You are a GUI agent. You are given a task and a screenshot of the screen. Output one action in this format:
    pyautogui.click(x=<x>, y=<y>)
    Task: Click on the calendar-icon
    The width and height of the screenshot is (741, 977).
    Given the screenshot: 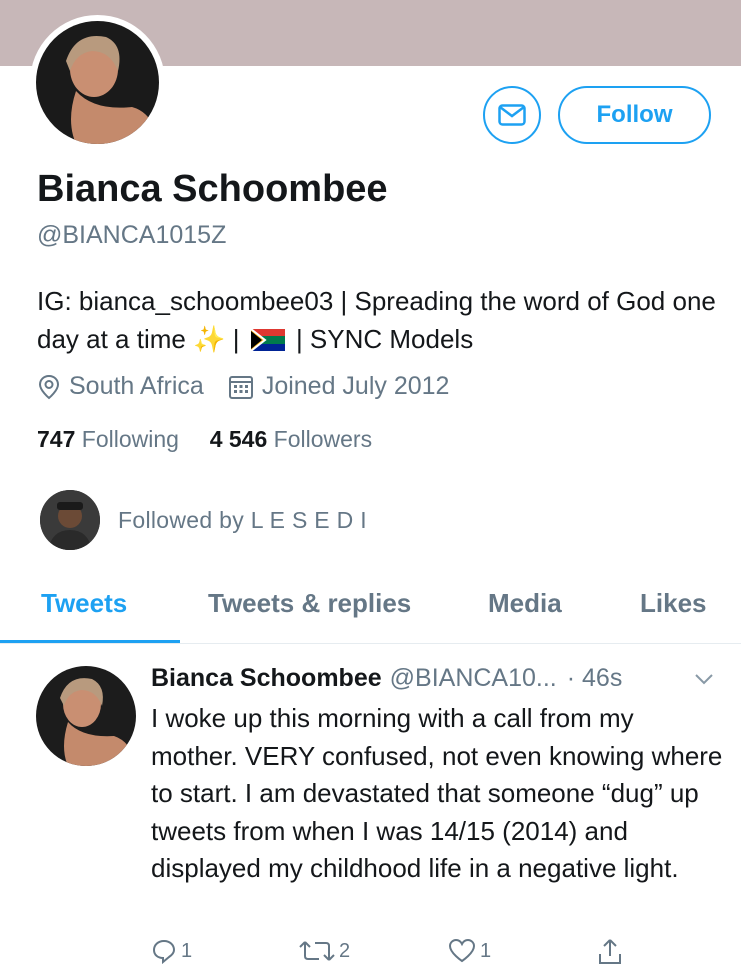 What is the action you would take?
    pyautogui.click(x=240, y=387)
    